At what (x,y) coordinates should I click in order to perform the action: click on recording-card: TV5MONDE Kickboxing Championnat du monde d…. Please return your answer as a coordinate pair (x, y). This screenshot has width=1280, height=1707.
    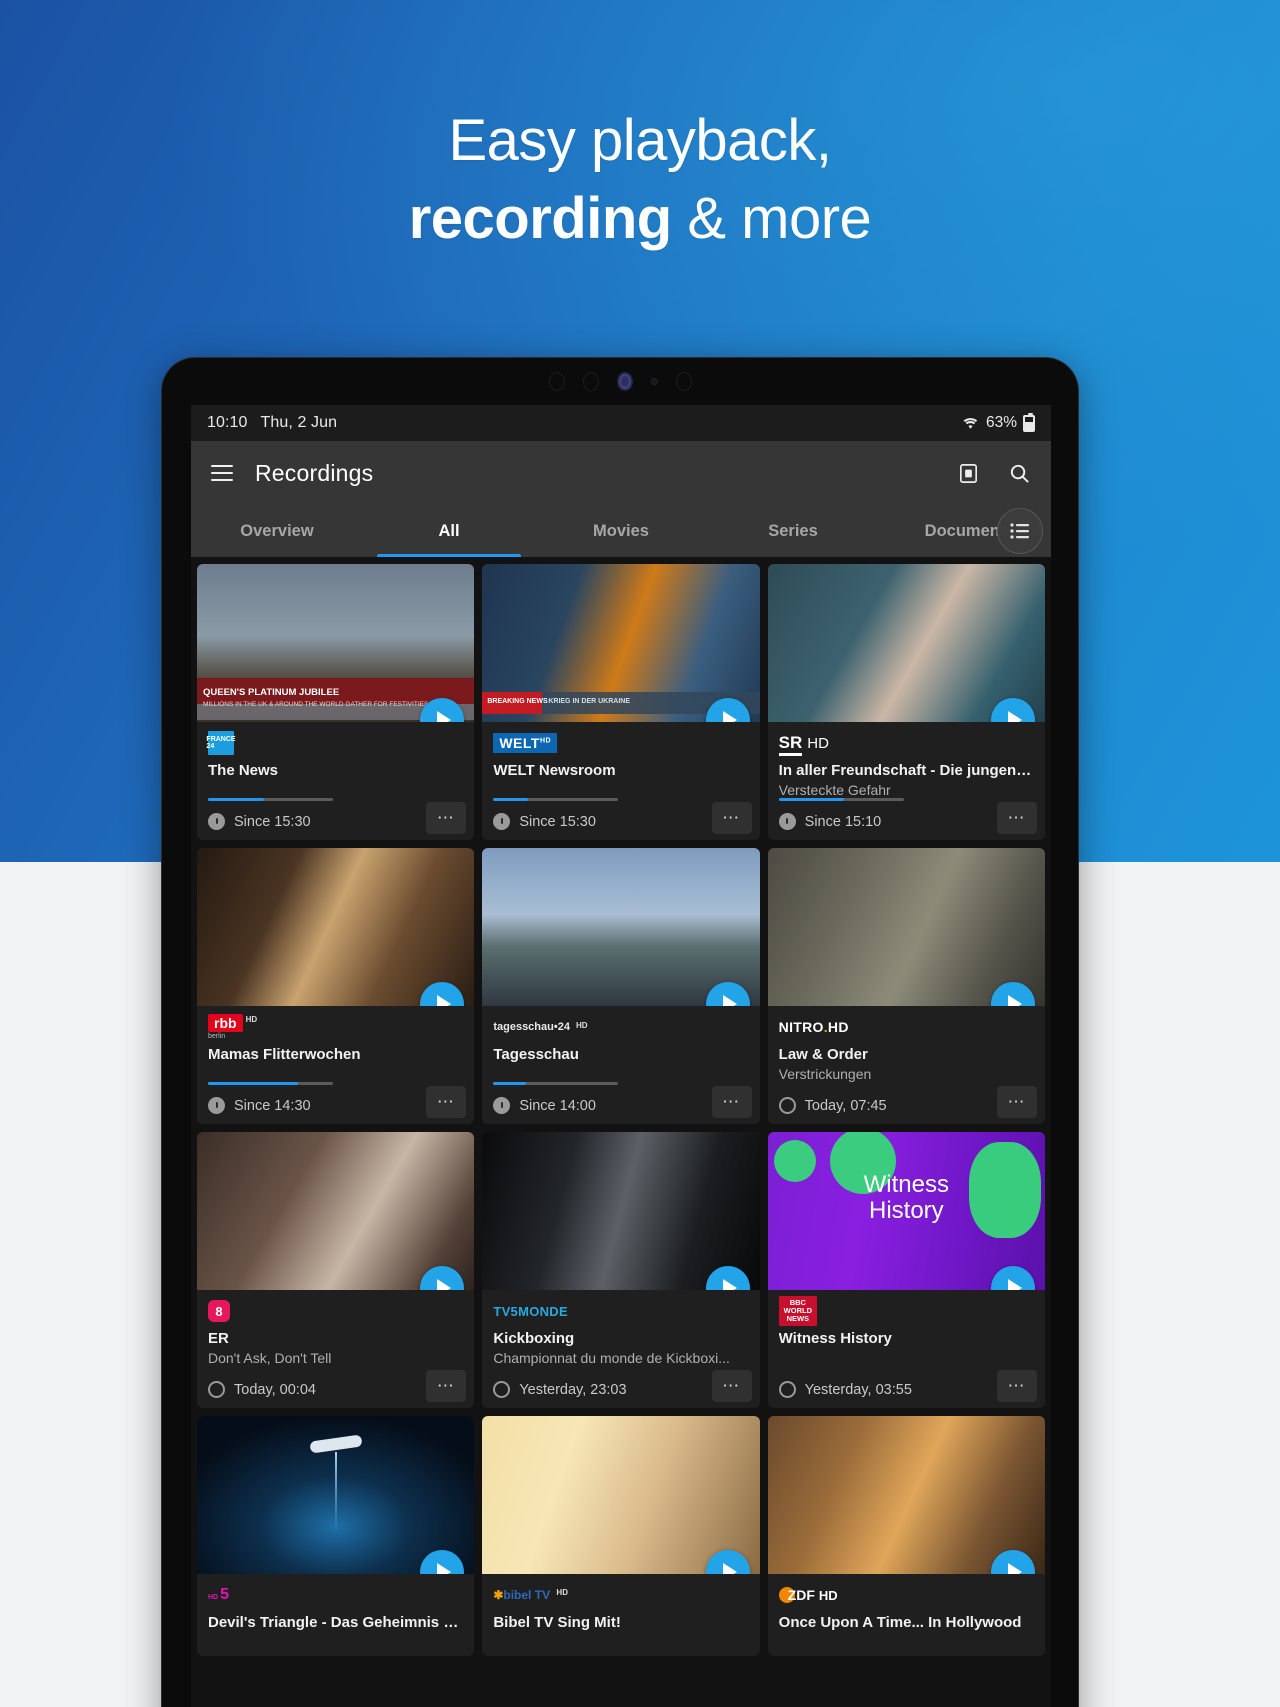
    Looking at the image, I should click on (621, 1270).